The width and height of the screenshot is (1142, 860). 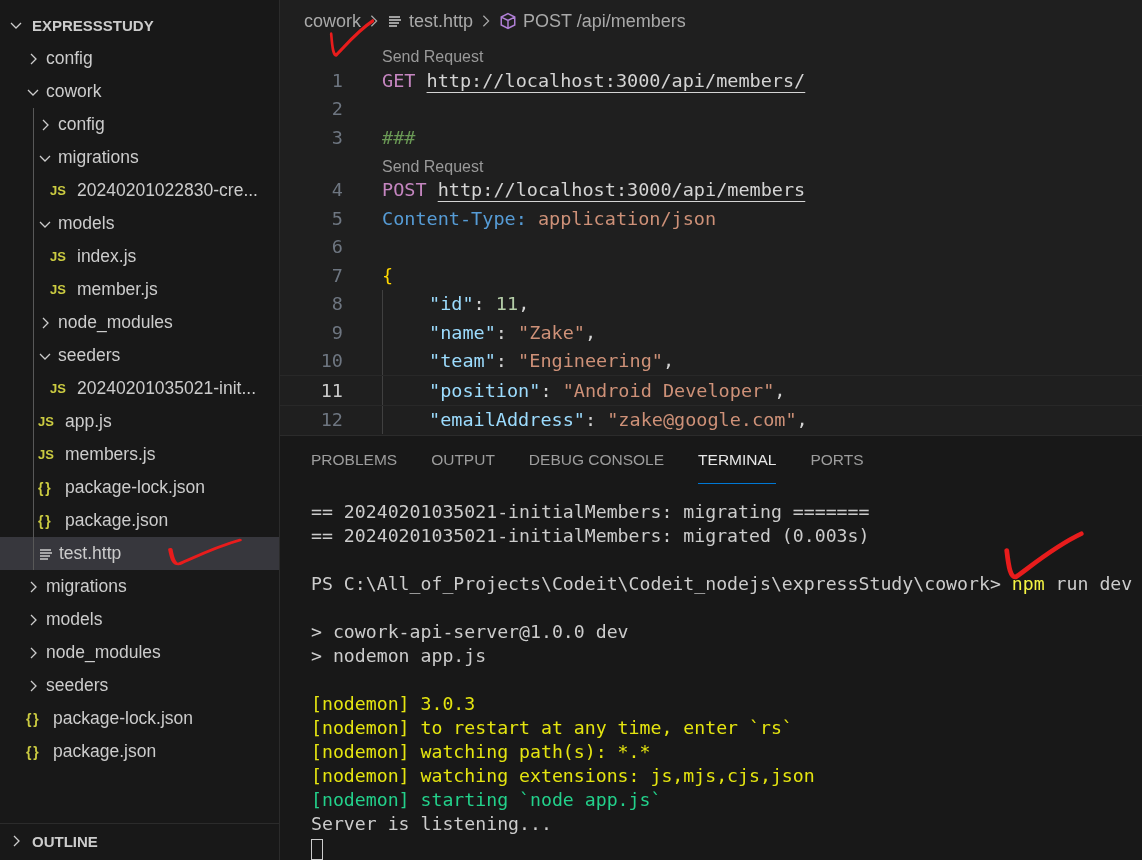 I want to click on code-line: Content-Type: application/json, so click(x=550, y=218).